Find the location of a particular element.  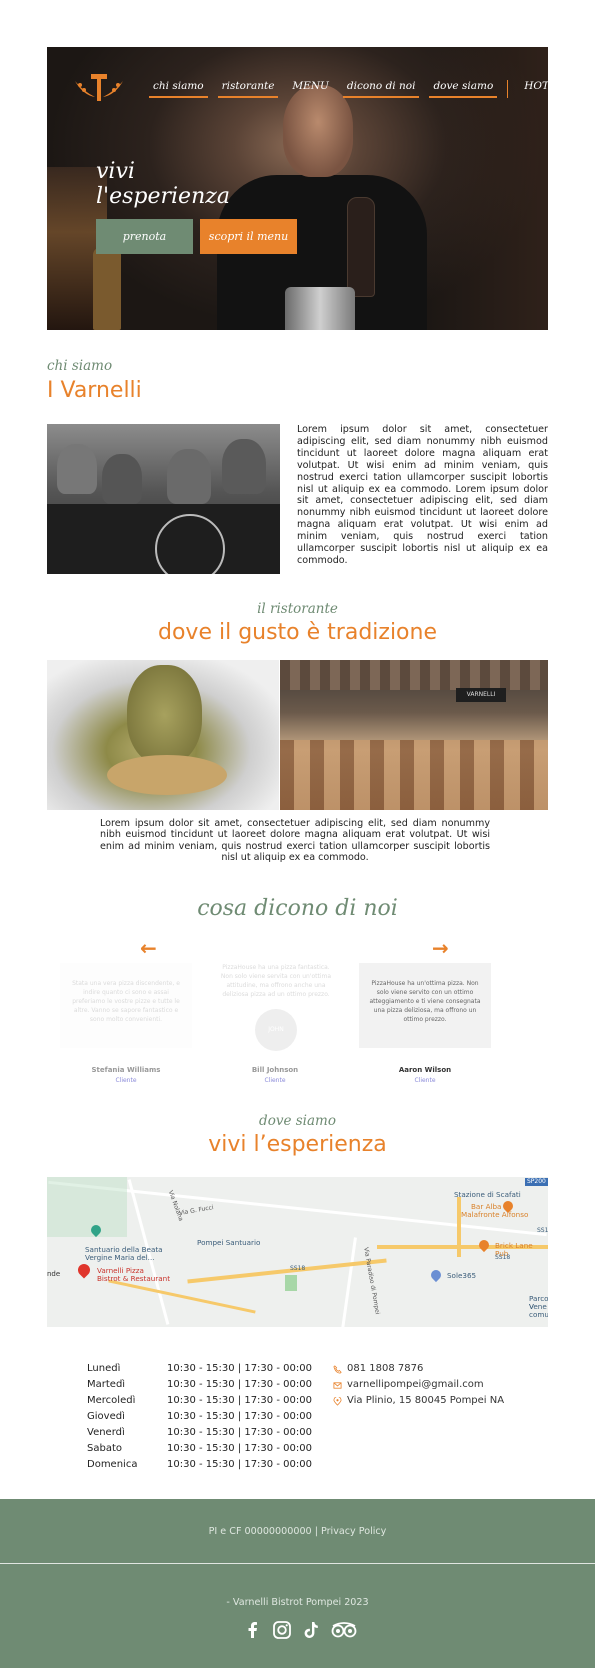

instagram-icon is located at coordinates (282, 1630).